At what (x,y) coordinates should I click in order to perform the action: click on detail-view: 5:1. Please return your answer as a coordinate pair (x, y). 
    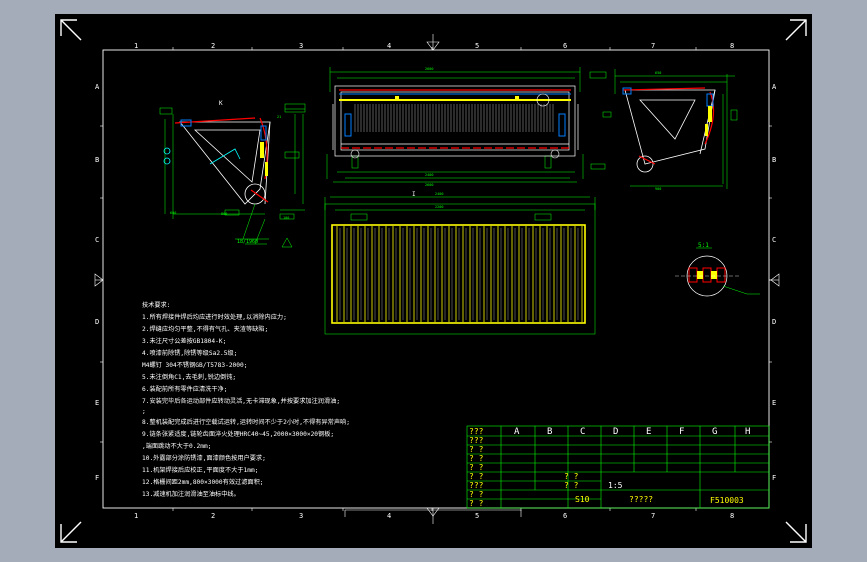
    Looking at the image, I should click on (717, 269).